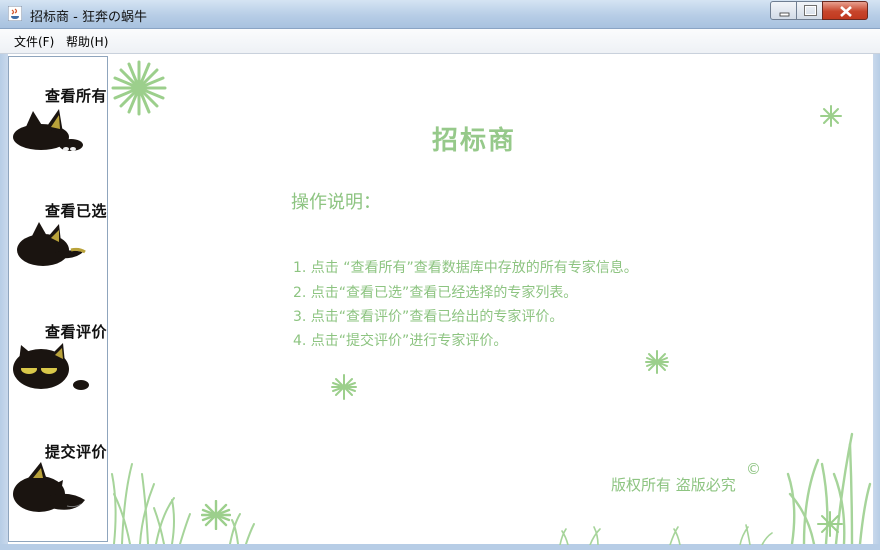 Image resolution: width=880 pixels, height=550 pixels. Describe the element at coordinates (435, 293) in the screenshot. I see `instruction-line: 2. 点击“查看已选”查看已经选择的专家列表。` at that location.